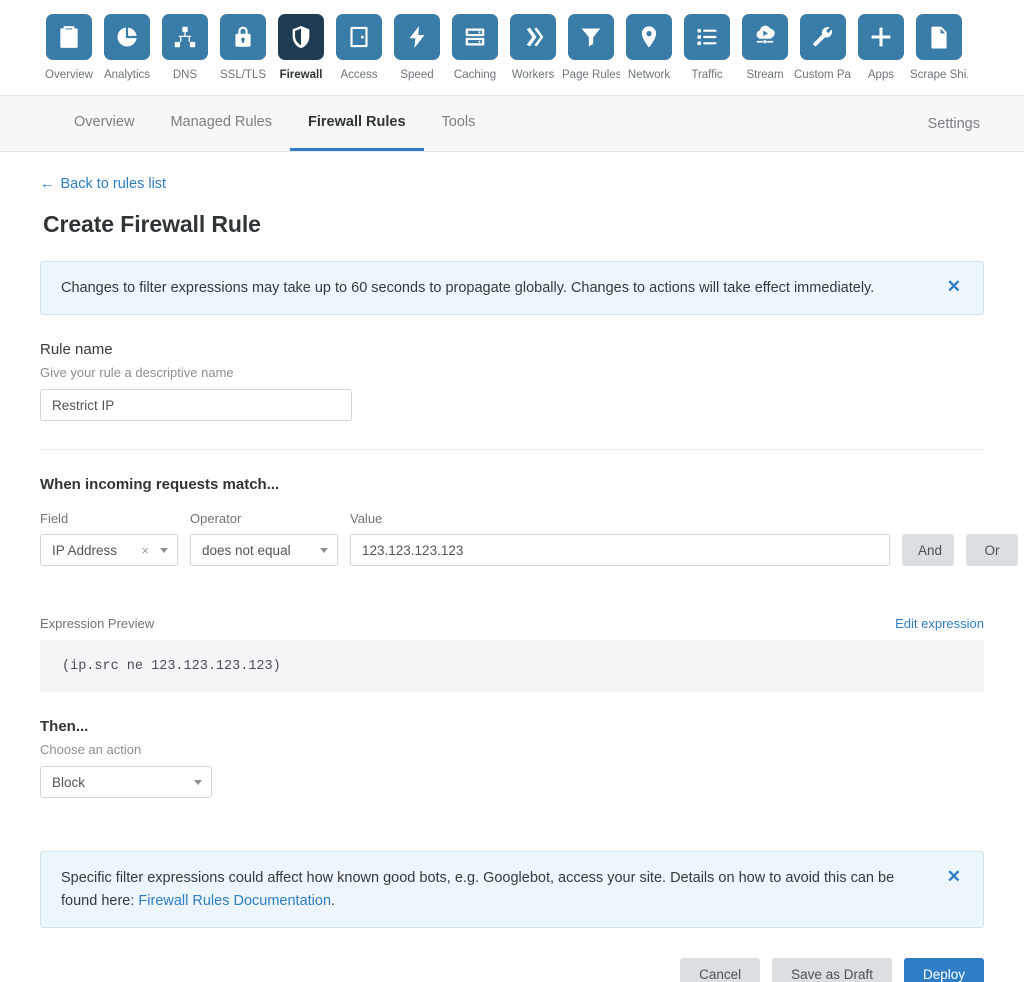 The width and height of the screenshot is (1024, 982). What do you see at coordinates (533, 75) in the screenshot?
I see `app-nav-item-label: Workers` at bounding box center [533, 75].